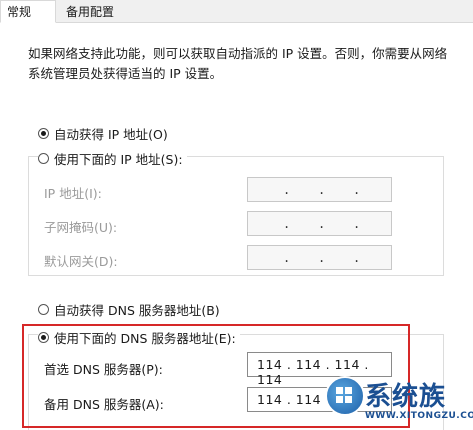  What do you see at coordinates (81, 261) in the screenshot?
I see `default-gateway-label: 默认网关(D):` at bounding box center [81, 261].